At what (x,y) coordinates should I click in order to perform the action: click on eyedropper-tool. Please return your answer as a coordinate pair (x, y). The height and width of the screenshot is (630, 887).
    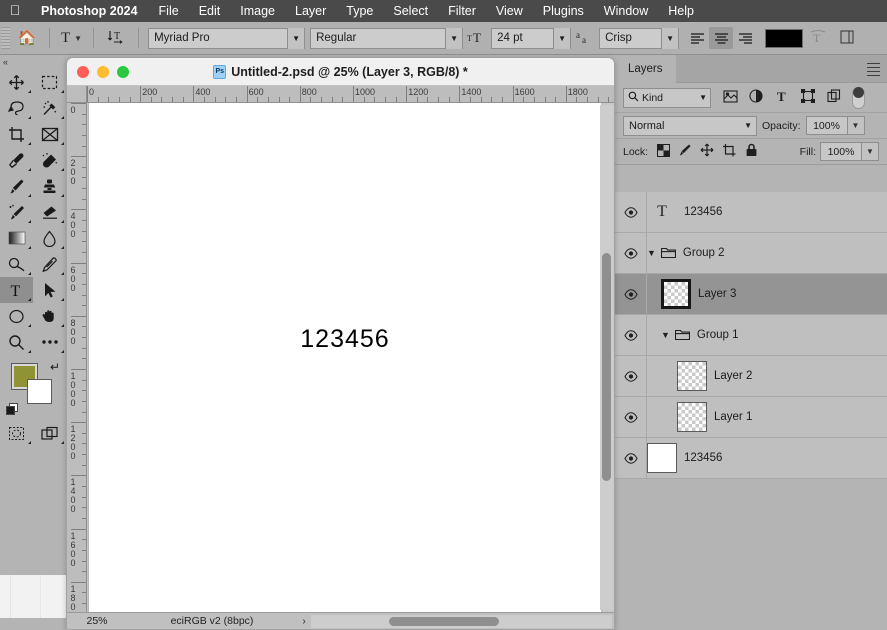
    Looking at the image, I should click on (16, 160).